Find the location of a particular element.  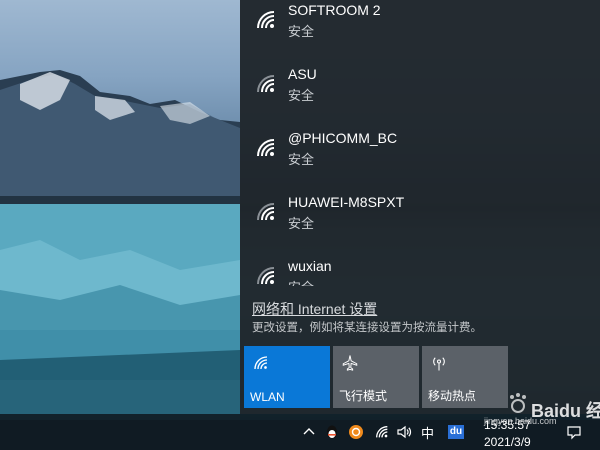

network-name: HUAWEI-M8SPXT is located at coordinates (346, 202).